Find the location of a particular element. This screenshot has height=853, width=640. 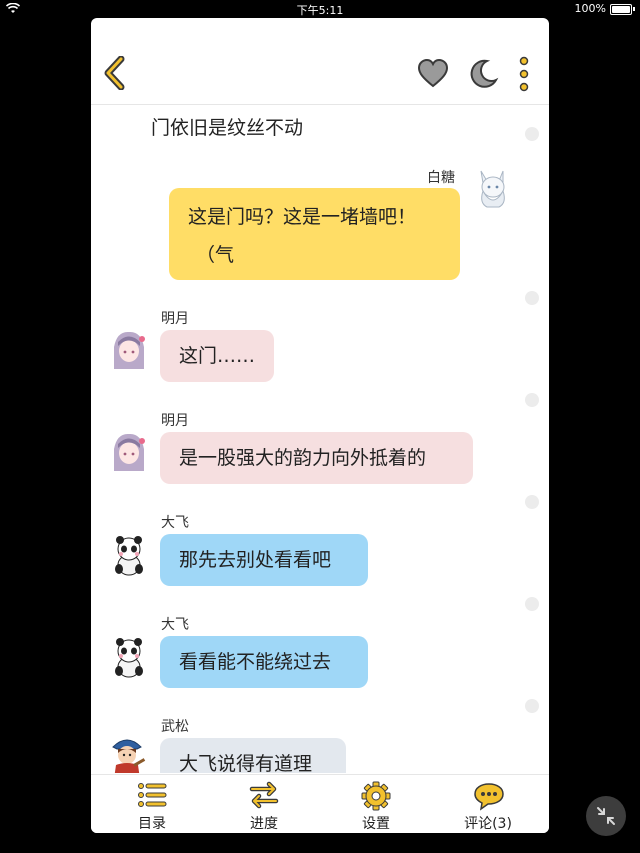

bottom-nav: 目录 进度 设置 评论(3) is located at coordinates (320, 803).